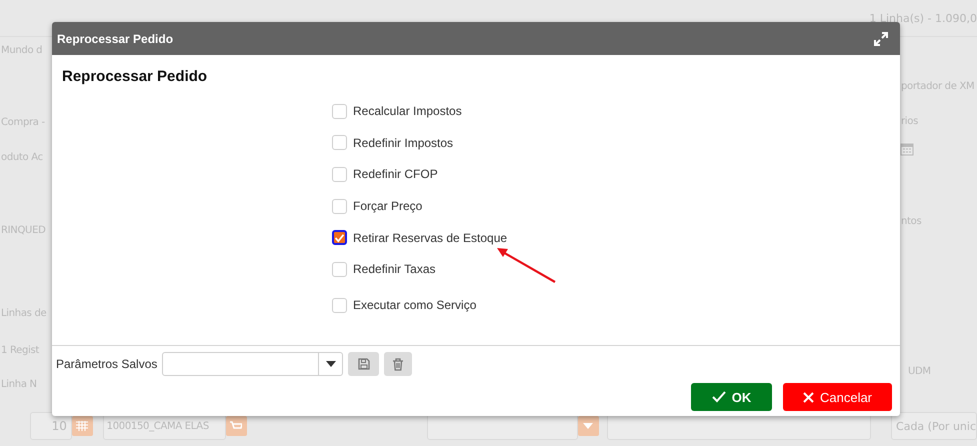 This screenshot has width=977, height=446. What do you see at coordinates (394, 269) in the screenshot?
I see `option-label: Redefinir Taxas` at bounding box center [394, 269].